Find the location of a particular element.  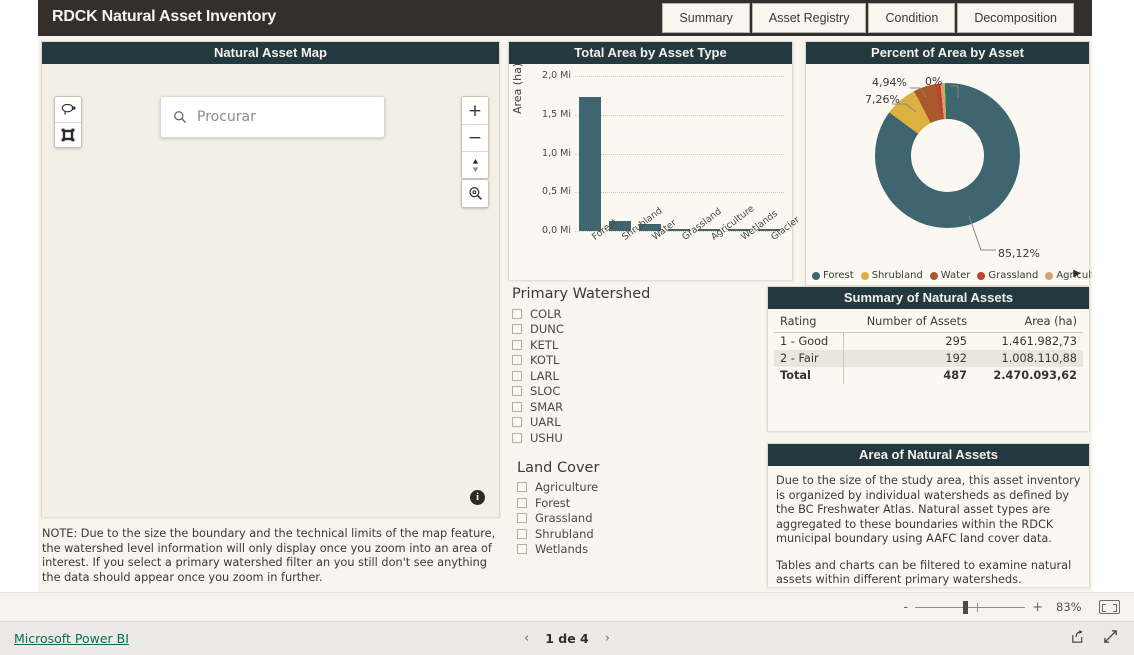

landcover-filter-wetlands: Wetlands is located at coordinates (639, 550).